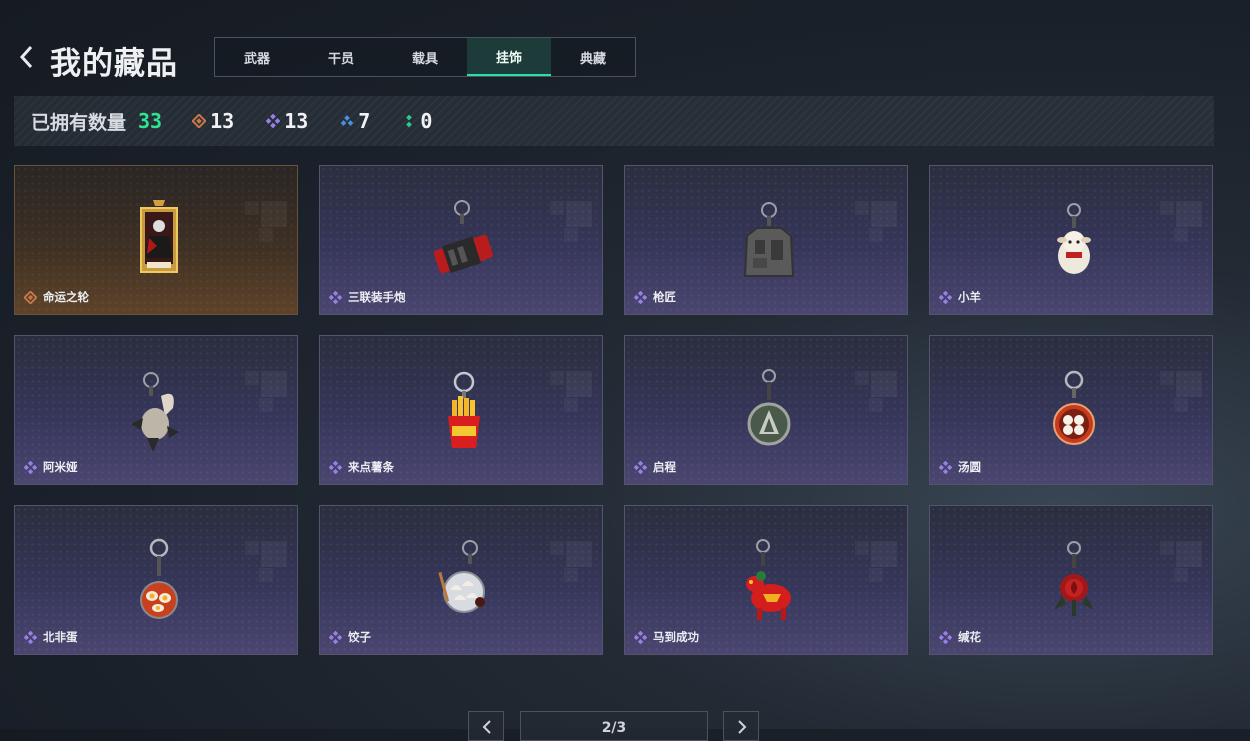 The image size is (1250, 741). I want to click on fate-wheel-card-charm, so click(159, 236).